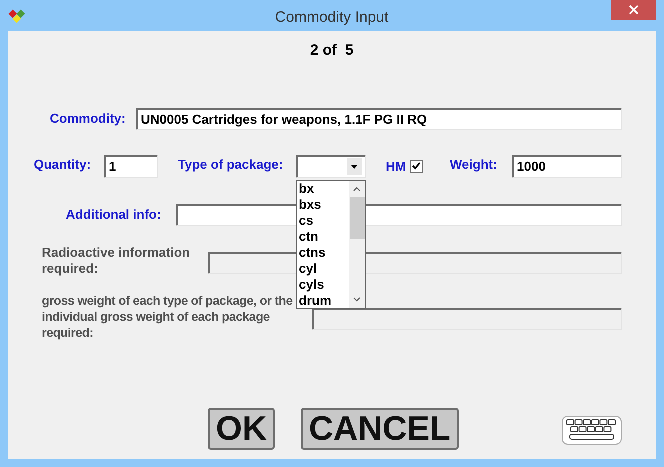 This screenshot has height=467, width=664. I want to click on keyboard-button, so click(592, 430).